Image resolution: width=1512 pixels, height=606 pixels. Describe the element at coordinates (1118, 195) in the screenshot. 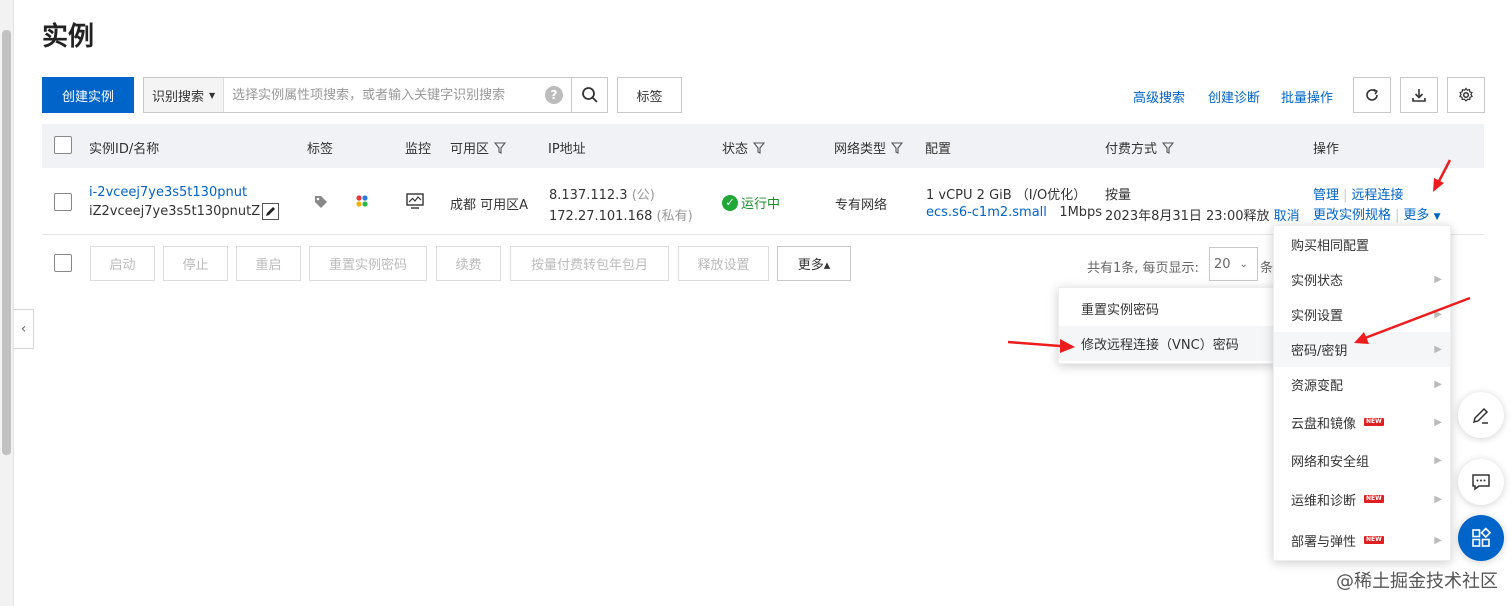

I see `billing-type: 按量` at that location.